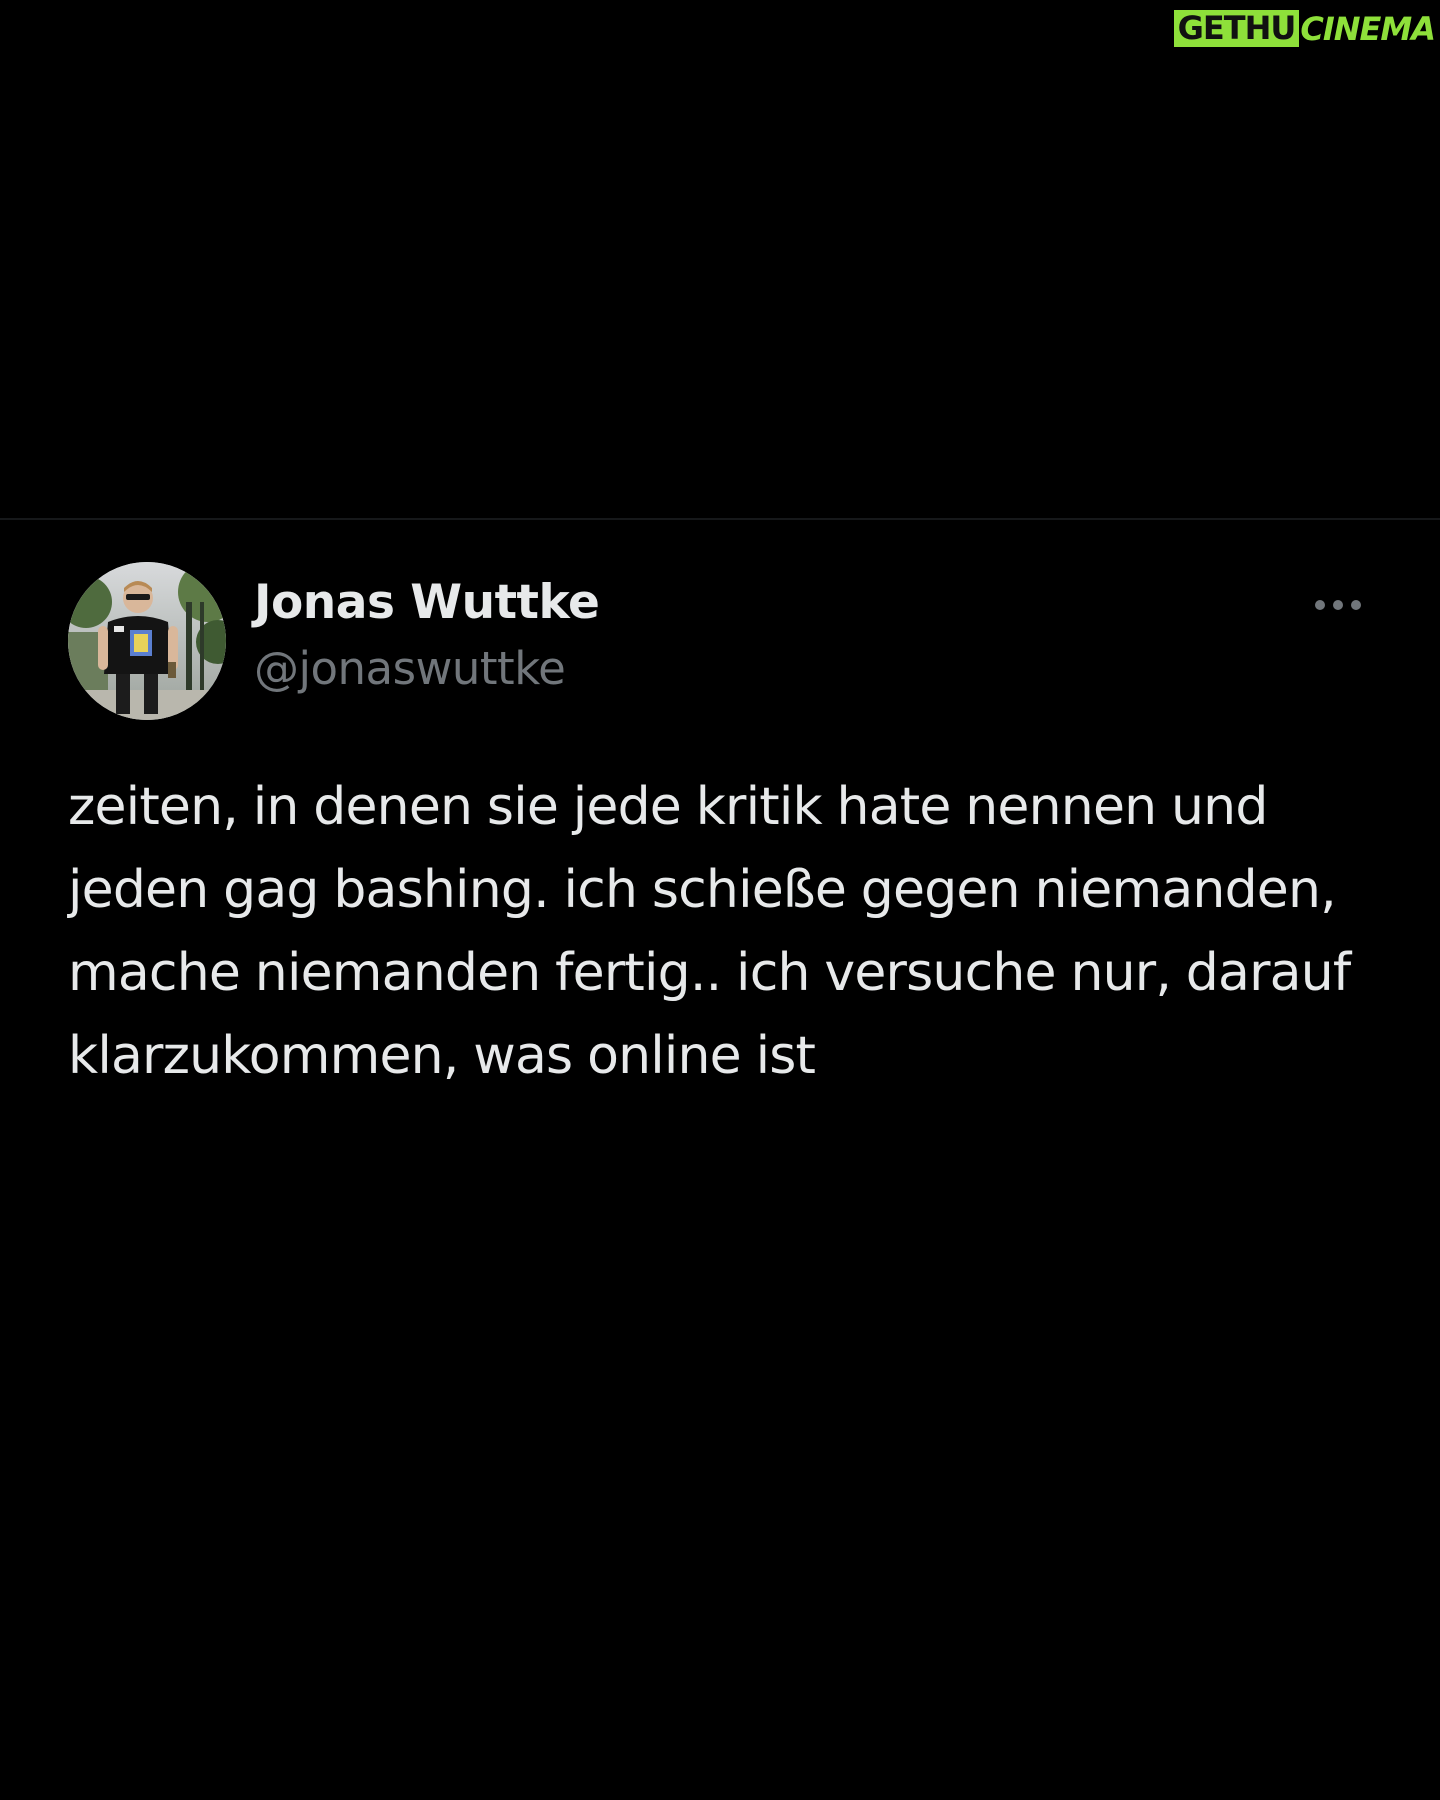 Image resolution: width=1440 pixels, height=1800 pixels. Describe the element at coordinates (1368, 28) in the screenshot. I see `watermark-right-text: CINEMA` at that location.